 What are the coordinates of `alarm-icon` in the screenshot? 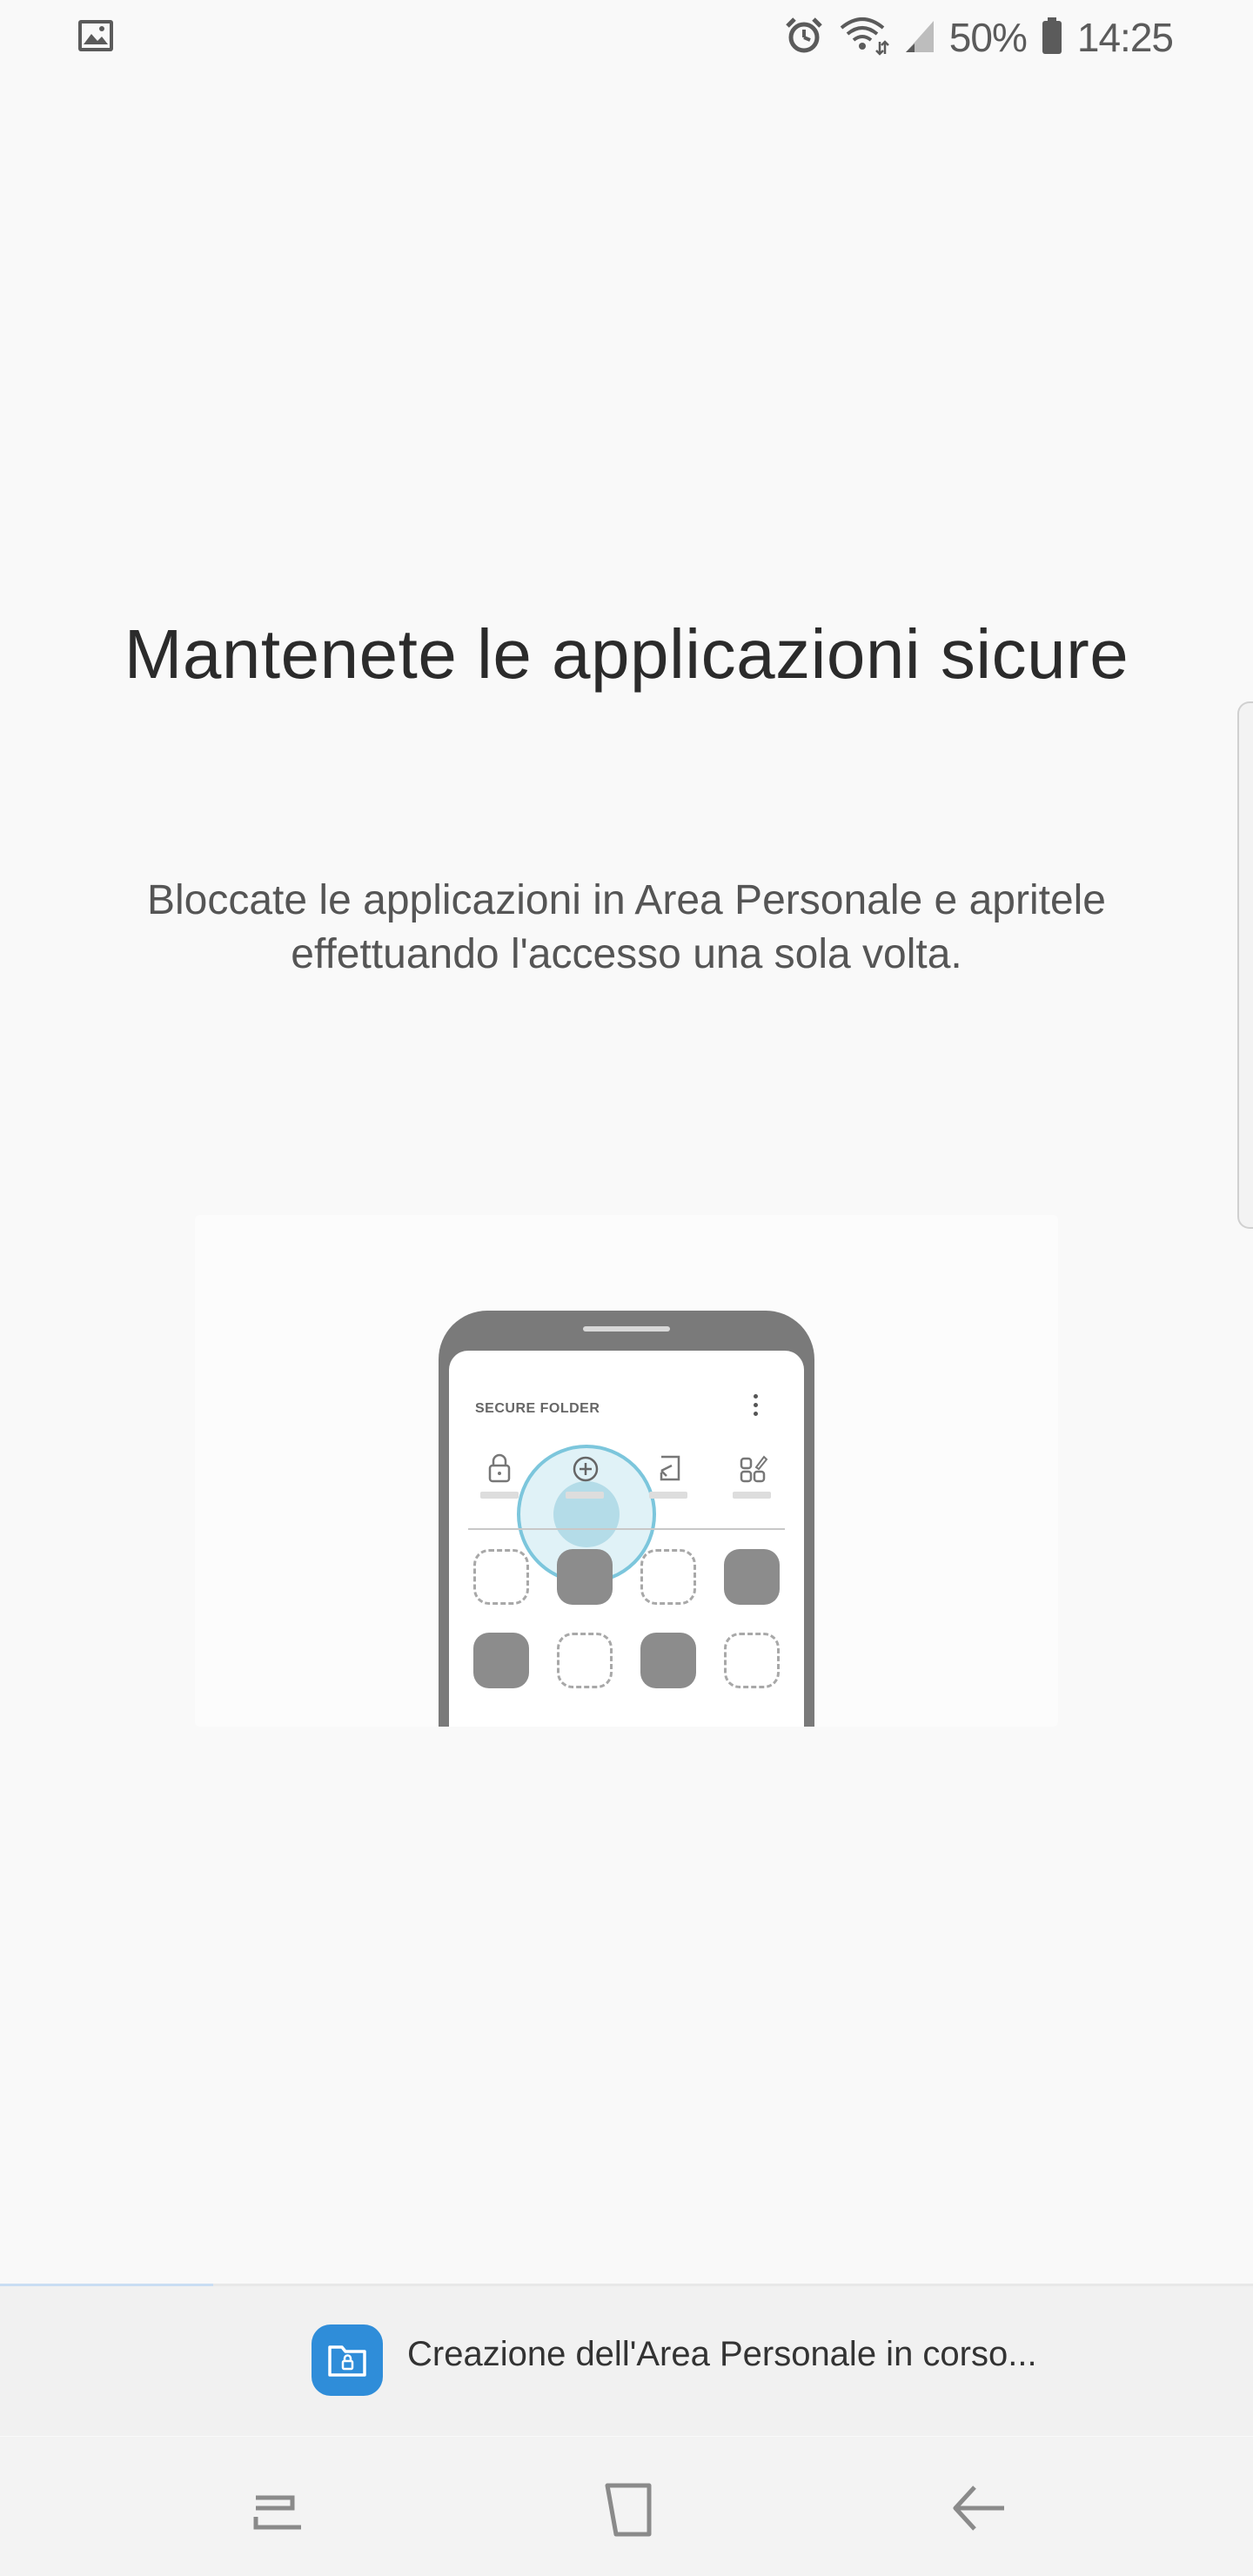 It's located at (804, 38).